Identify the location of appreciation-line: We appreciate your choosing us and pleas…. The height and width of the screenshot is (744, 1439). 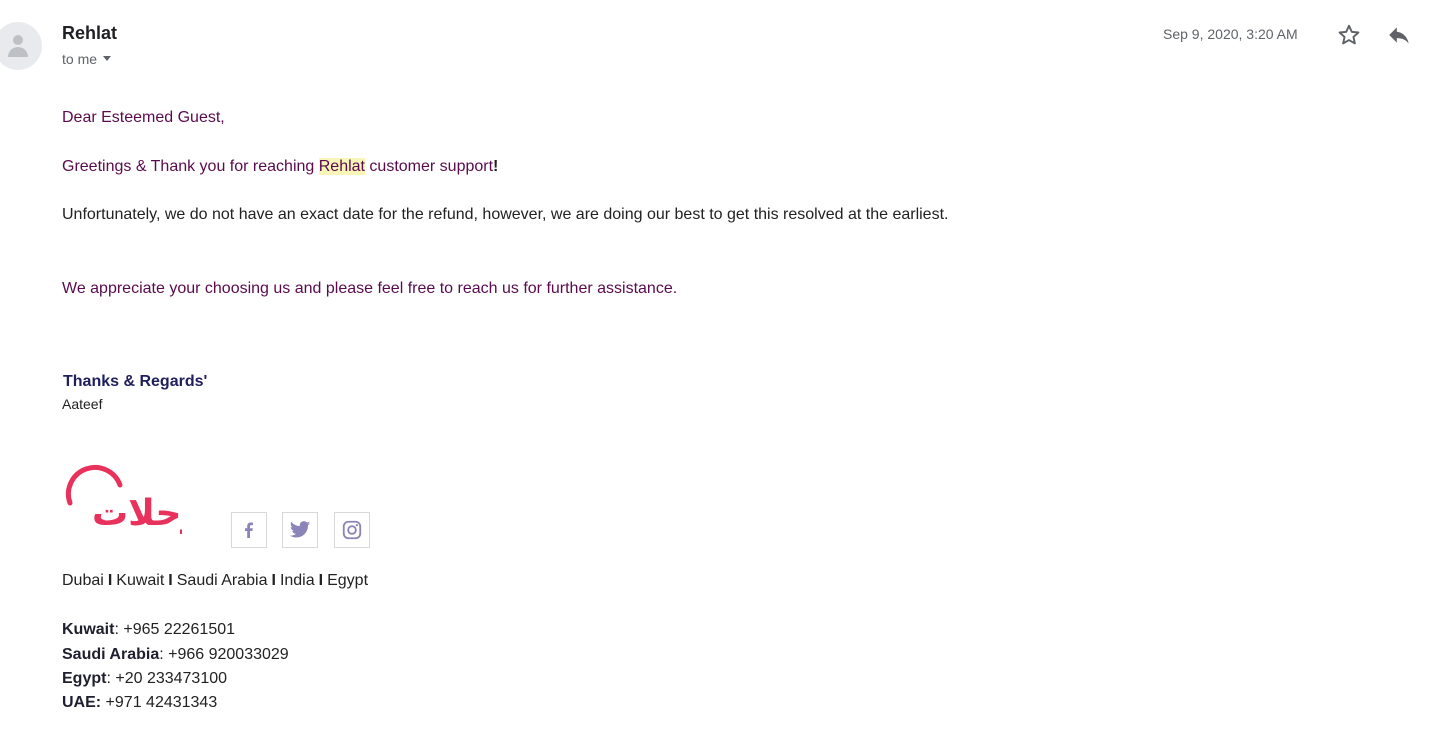
(370, 288).